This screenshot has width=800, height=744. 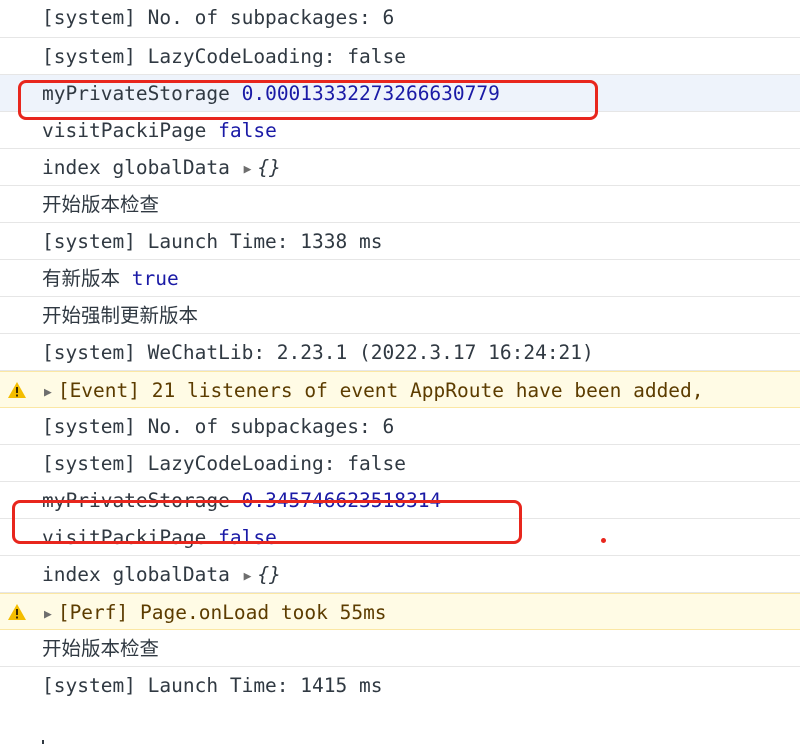 What do you see at coordinates (222, 612) in the screenshot?
I see `warning-text: [Perf] Page.onLoad took 55ms` at bounding box center [222, 612].